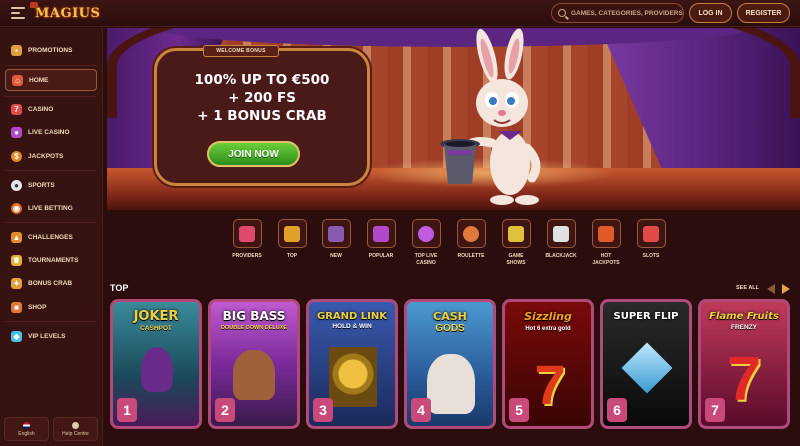 The width and height of the screenshot is (800, 446). What do you see at coordinates (17, 80) in the screenshot?
I see `house-icon: ⌂` at bounding box center [17, 80].